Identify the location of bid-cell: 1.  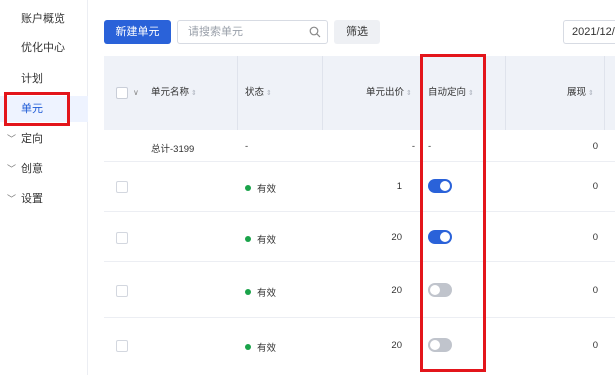
(399, 186).